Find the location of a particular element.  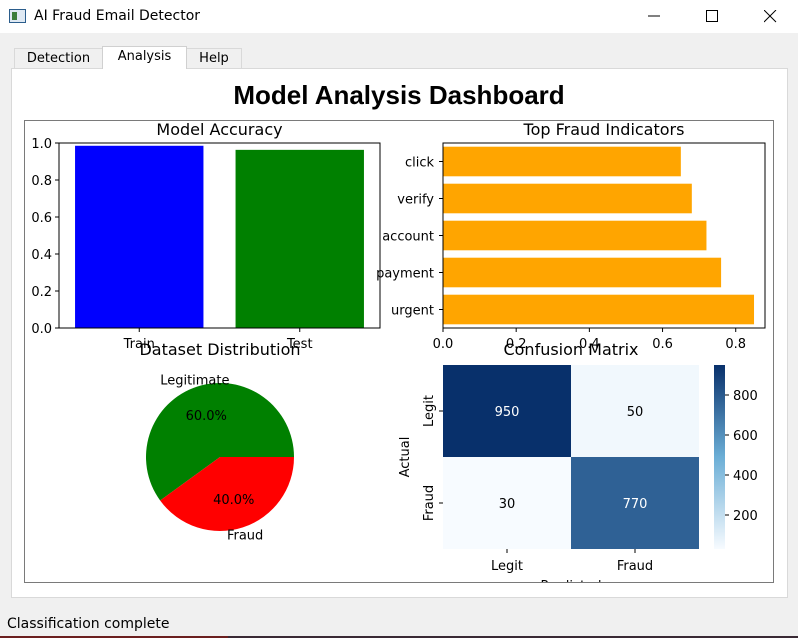

accuracy-ytick-label: 0.6 is located at coordinates (41, 218).